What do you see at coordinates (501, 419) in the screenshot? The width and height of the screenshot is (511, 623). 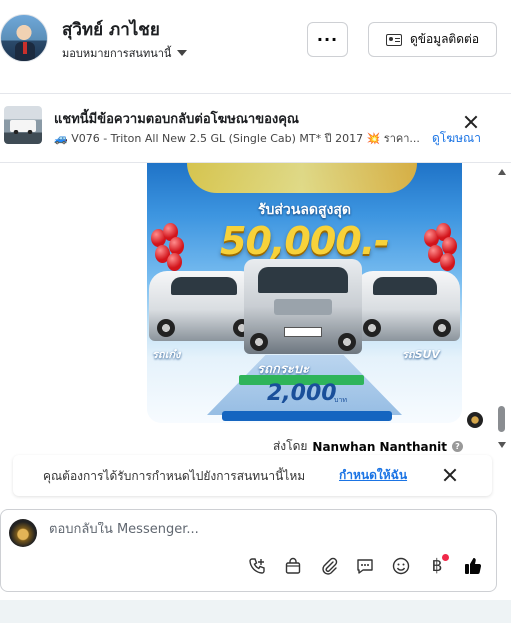 I see `scrollbar-thumb` at bounding box center [501, 419].